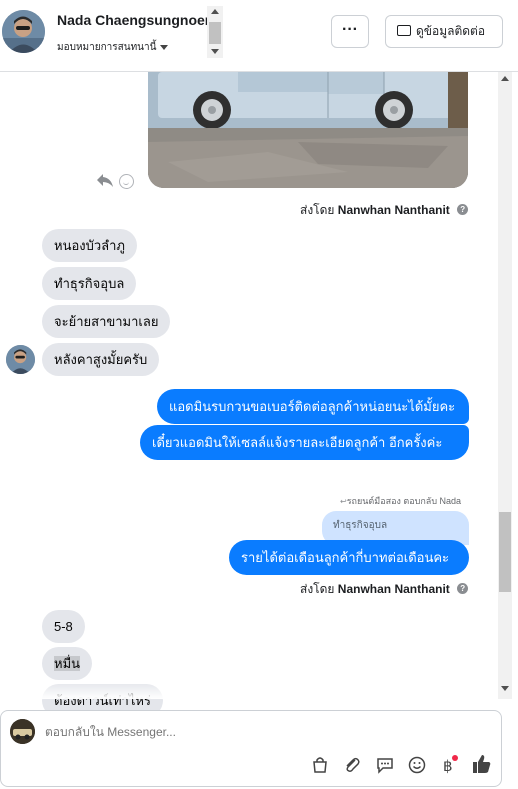  Describe the element at coordinates (126, 181) in the screenshot. I see `smile-icon` at that location.